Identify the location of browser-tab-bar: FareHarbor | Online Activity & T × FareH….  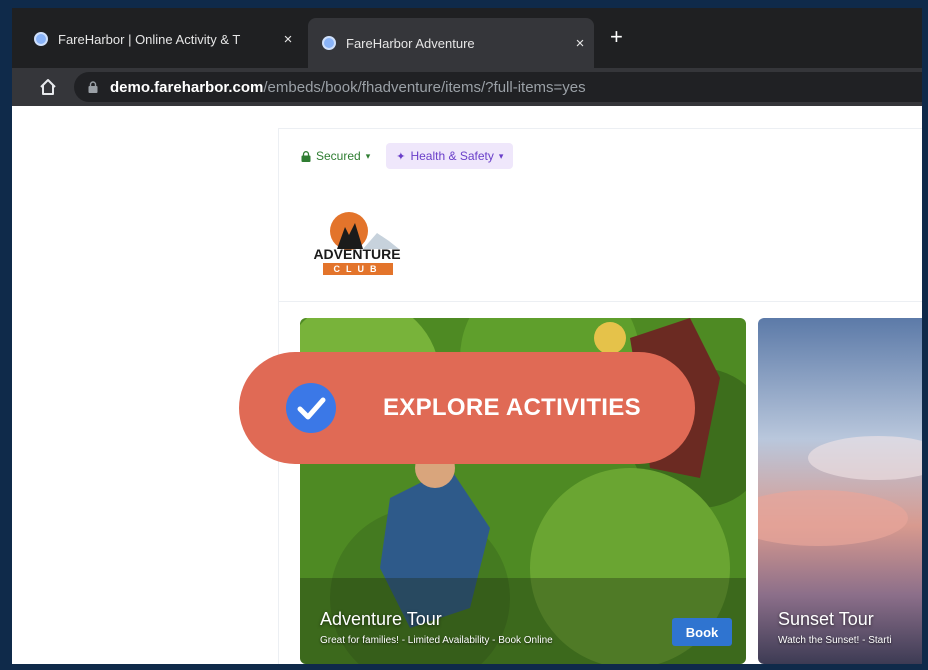
(467, 38).